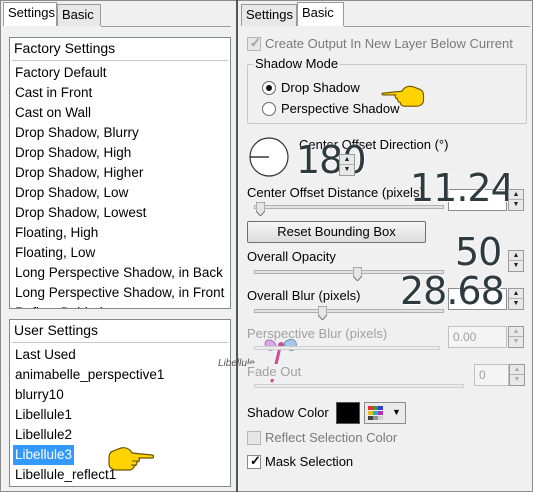 The image size is (533, 492). I want to click on perspective-blur-input: 0.00, so click(477, 337).